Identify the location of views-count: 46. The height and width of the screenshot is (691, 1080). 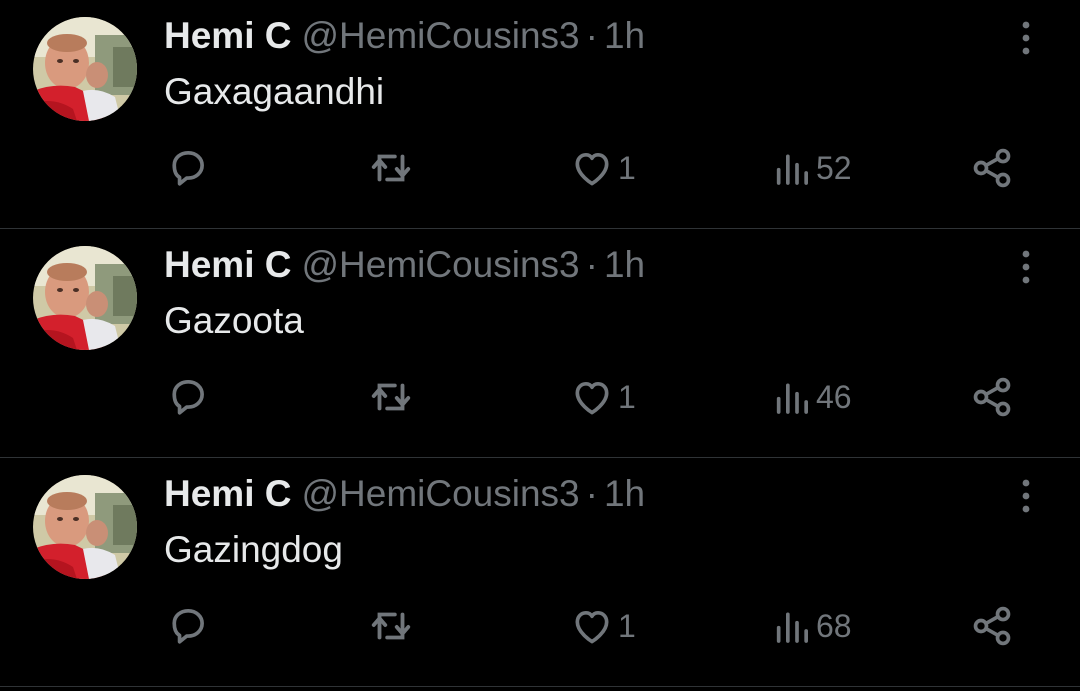
(834, 397).